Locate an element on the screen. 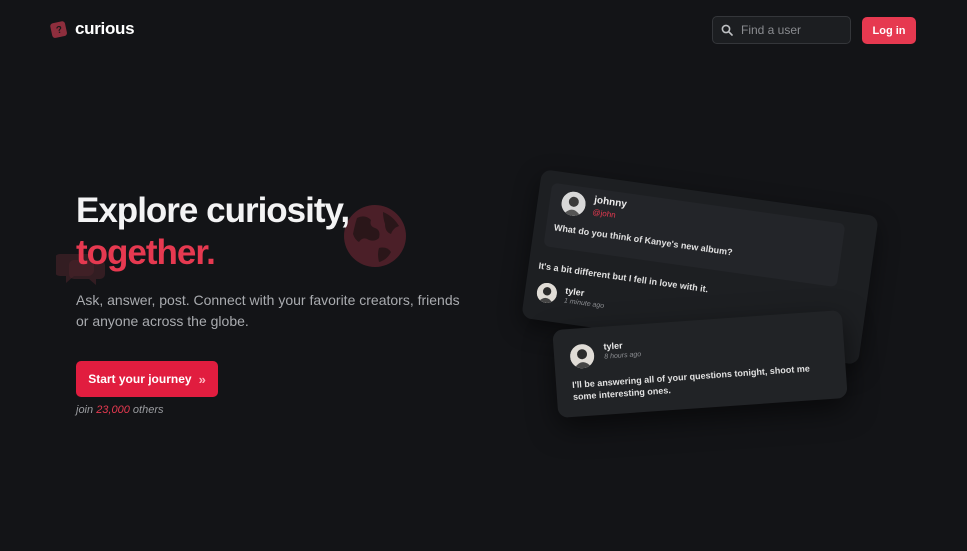 This screenshot has height=551, width=967. search-icon is located at coordinates (727, 30).